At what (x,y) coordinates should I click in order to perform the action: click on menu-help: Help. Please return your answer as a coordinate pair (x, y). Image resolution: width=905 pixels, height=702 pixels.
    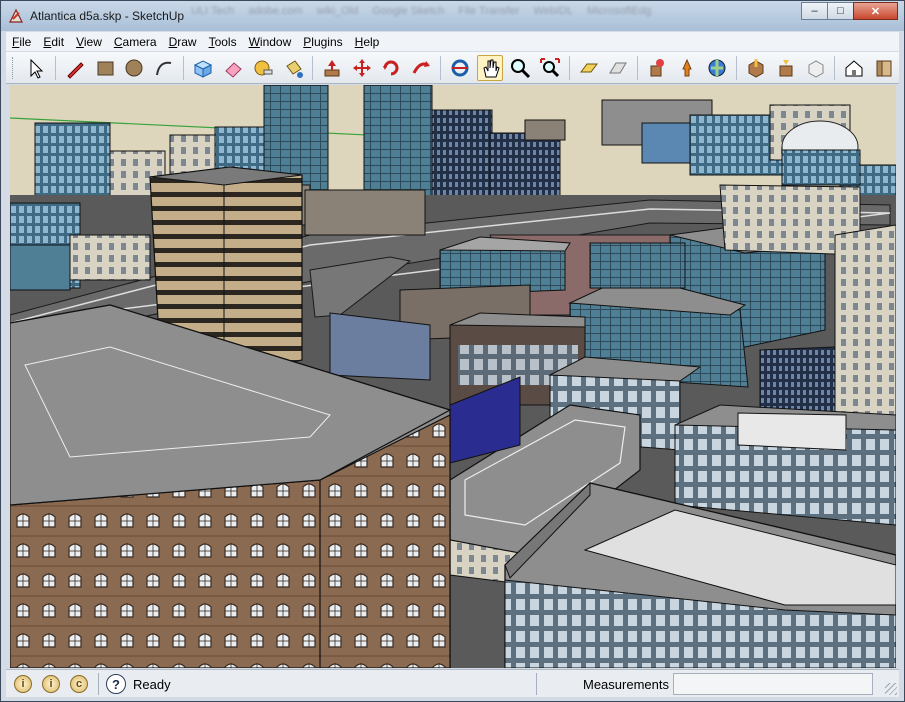
    Looking at the image, I should click on (367, 42).